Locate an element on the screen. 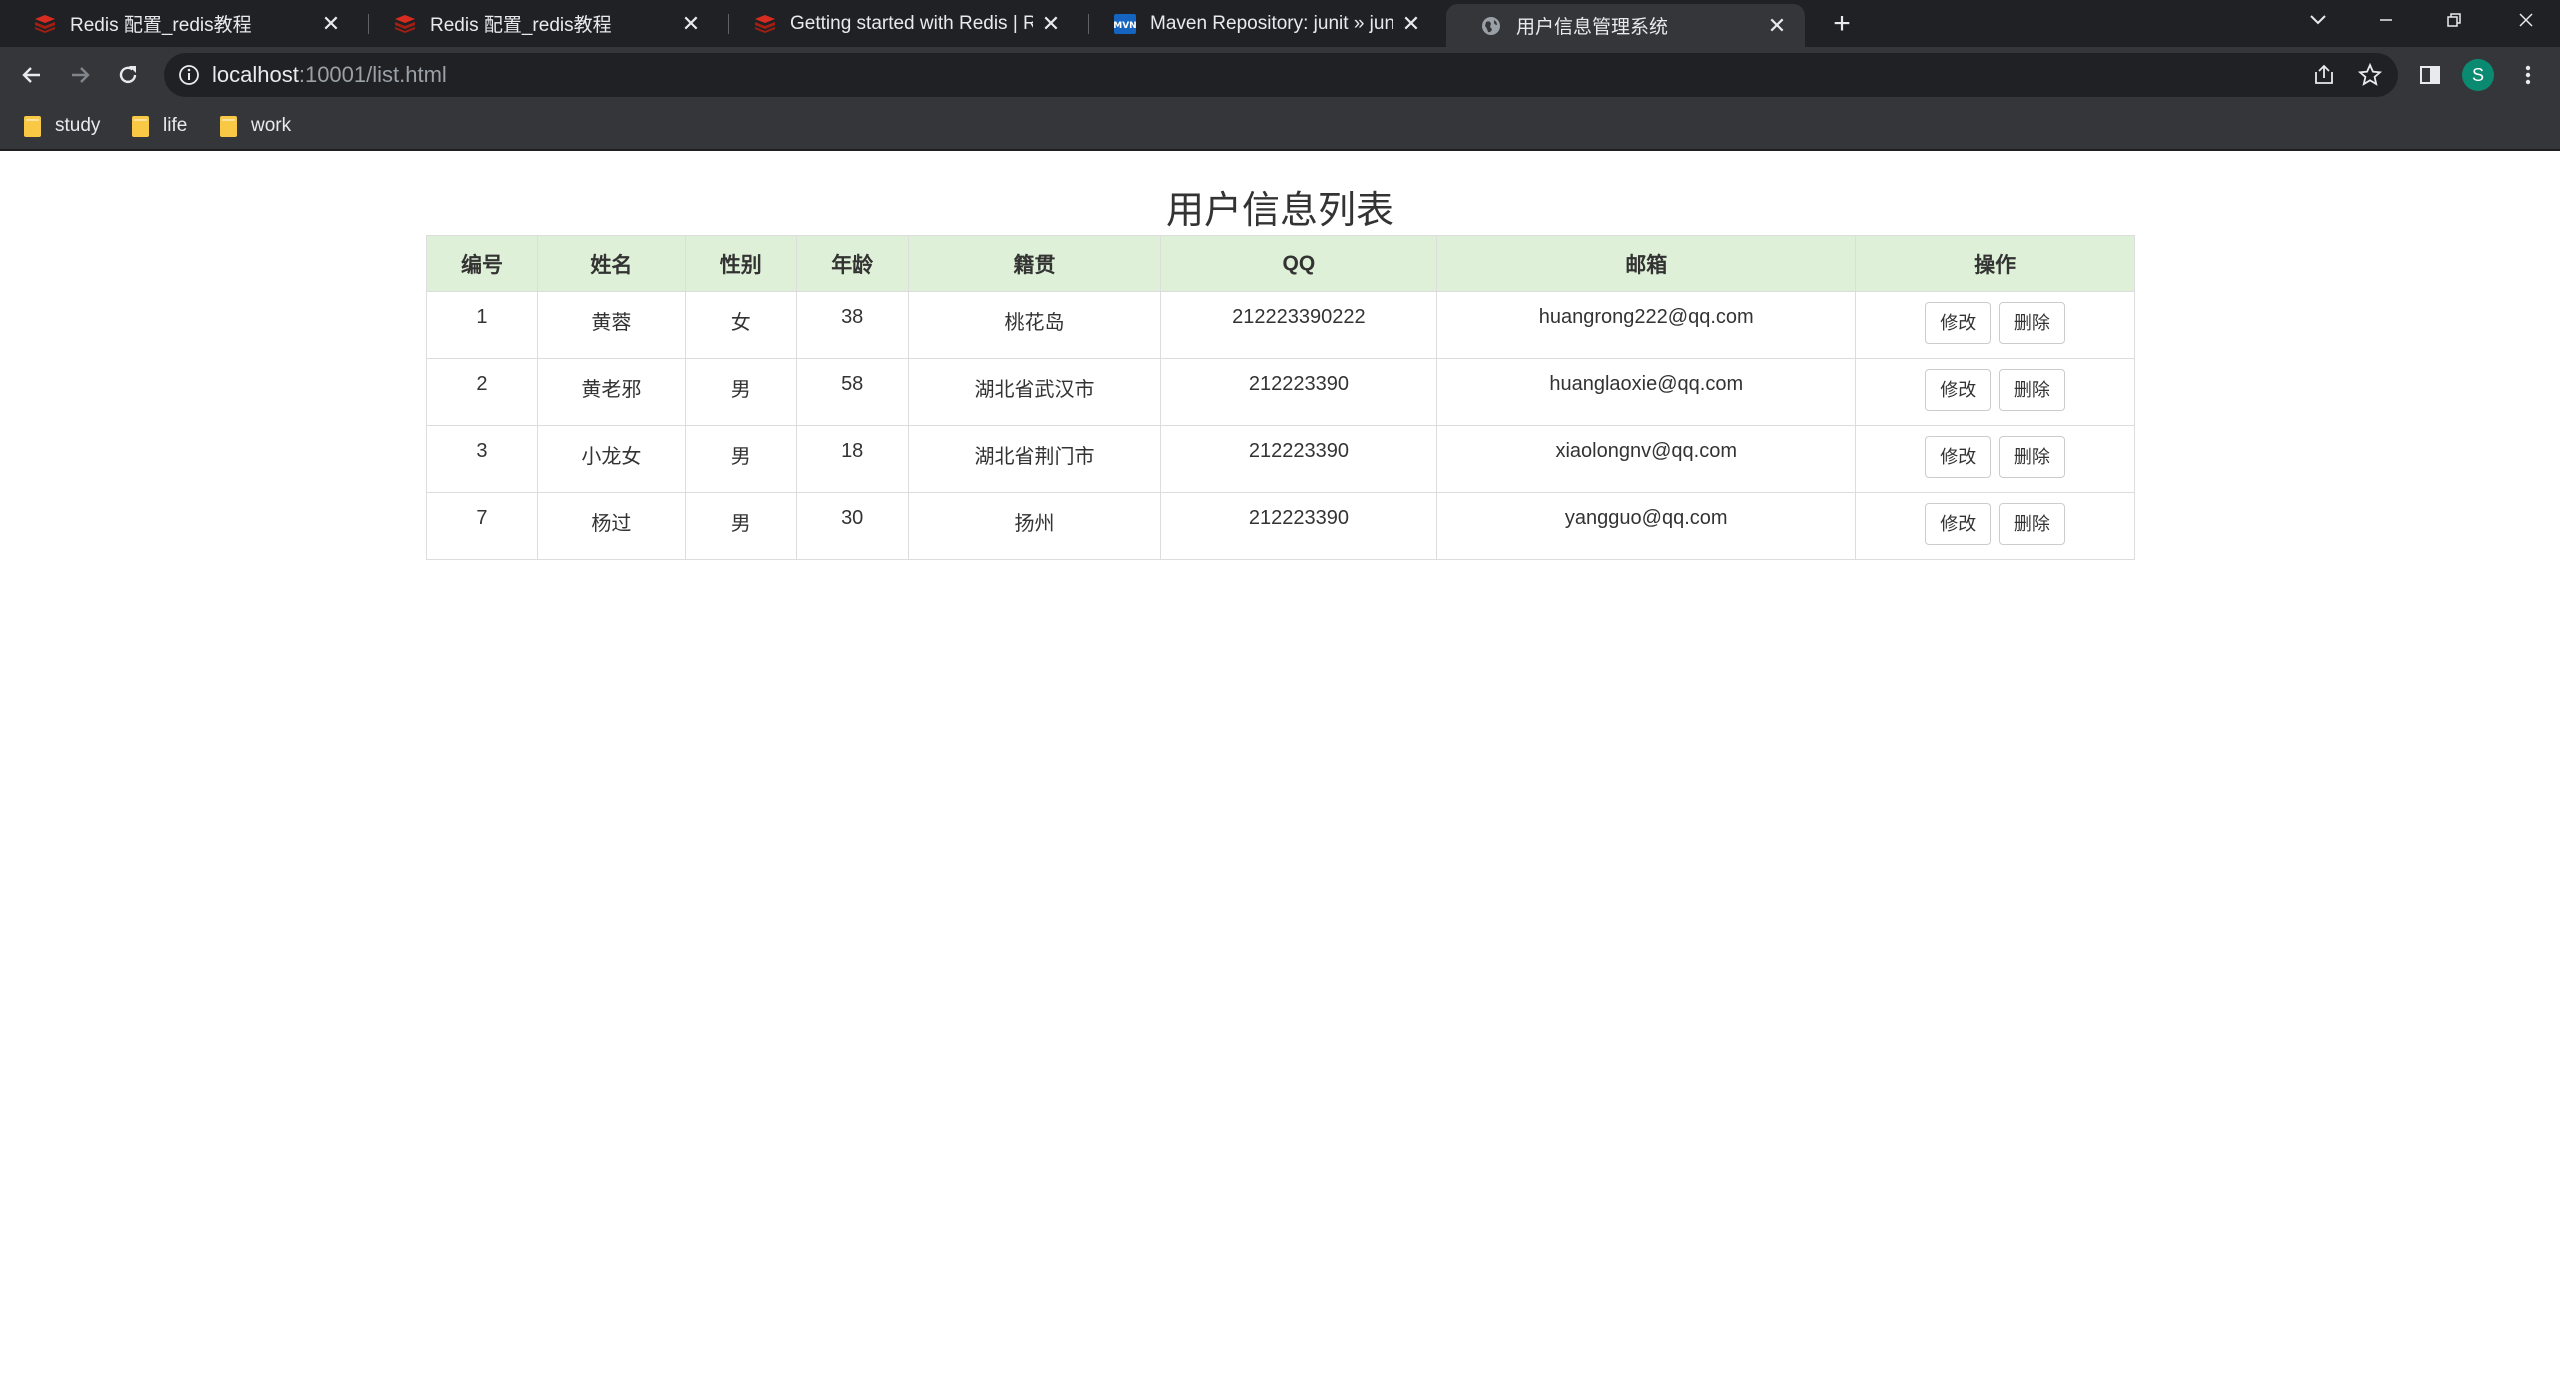 This screenshot has width=2560, height=1377. browser-tab: Getting started with Redis | Re ✕ is located at coordinates (899, 23).